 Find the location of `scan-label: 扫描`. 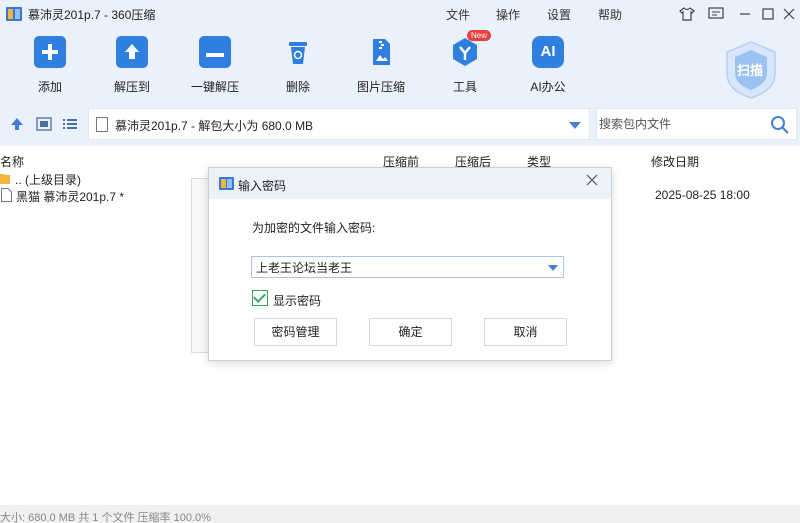

scan-label: 扫描 is located at coordinates (750, 70).